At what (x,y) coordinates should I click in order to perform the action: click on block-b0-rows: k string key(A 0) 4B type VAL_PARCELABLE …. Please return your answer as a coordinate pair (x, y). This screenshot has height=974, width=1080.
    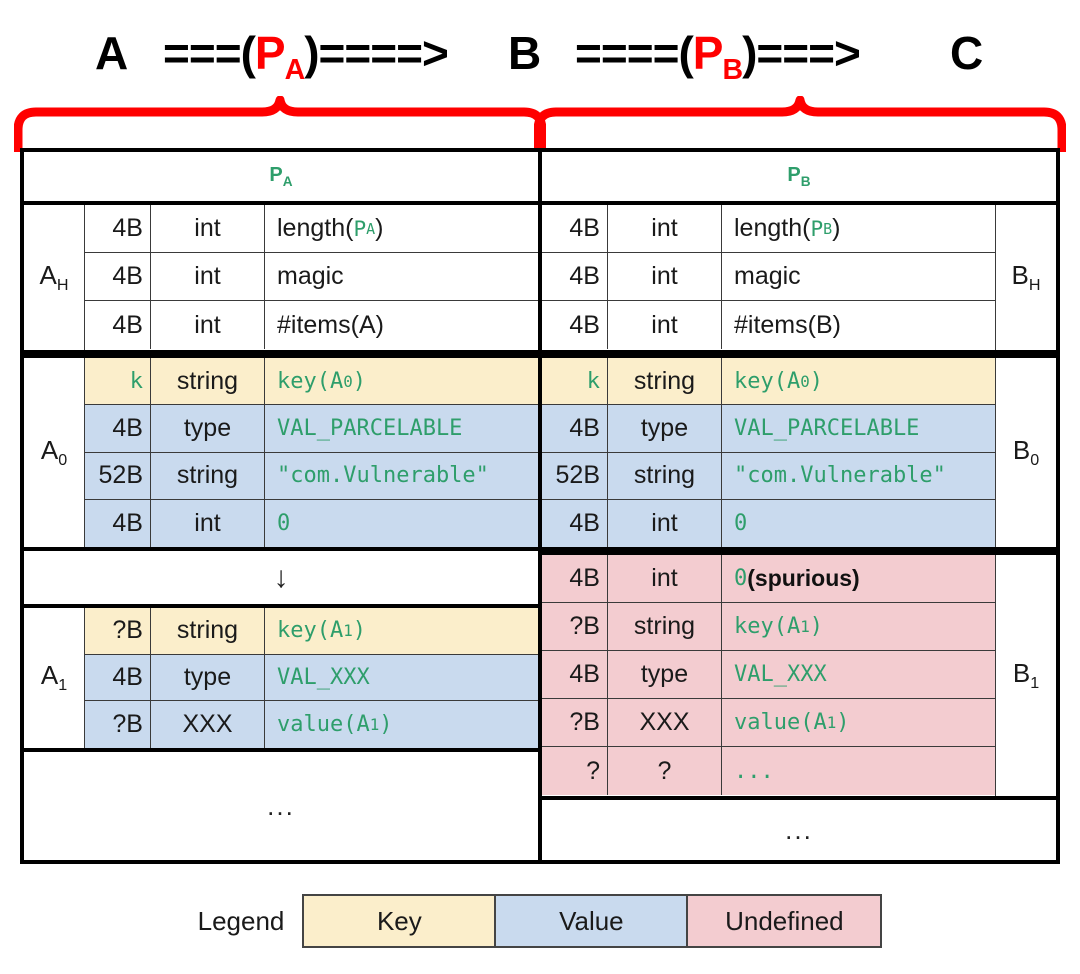
    Looking at the image, I should click on (768, 452).